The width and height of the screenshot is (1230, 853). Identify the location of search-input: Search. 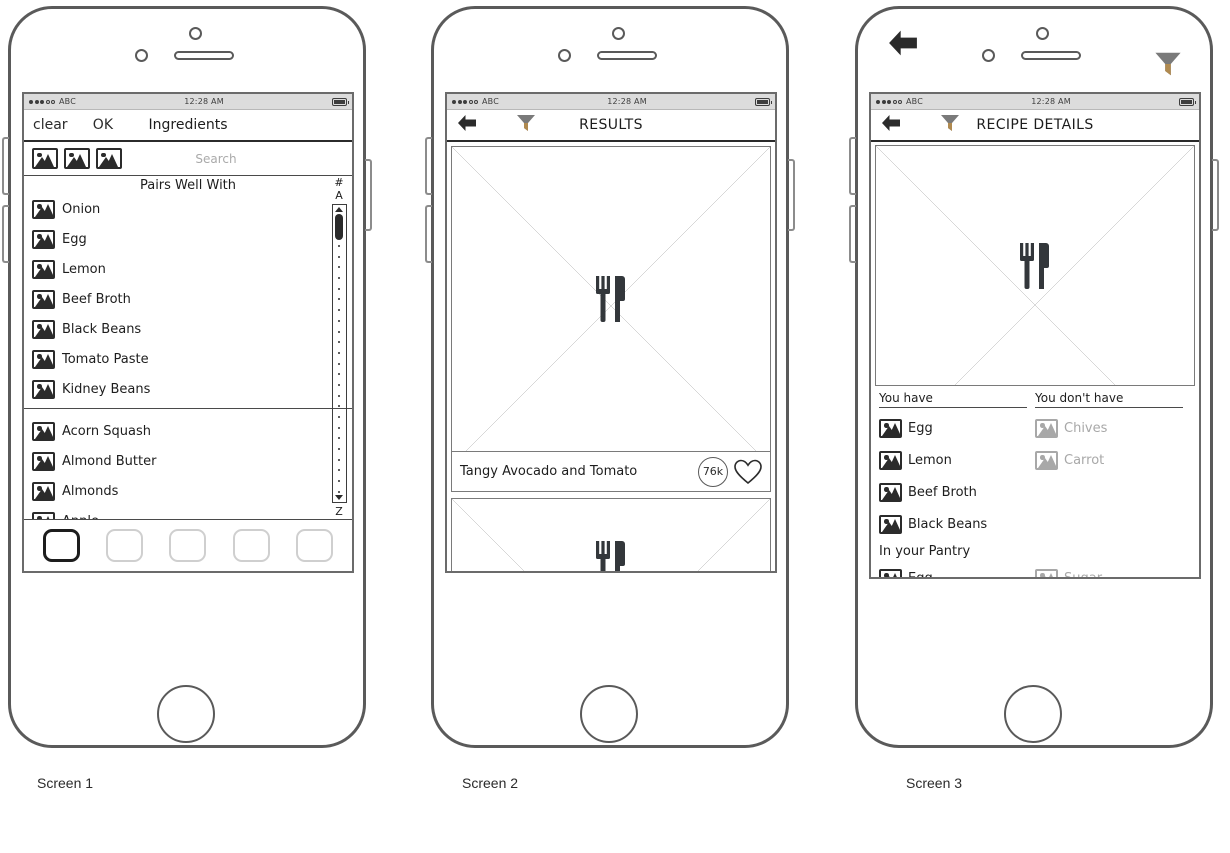
(236, 159).